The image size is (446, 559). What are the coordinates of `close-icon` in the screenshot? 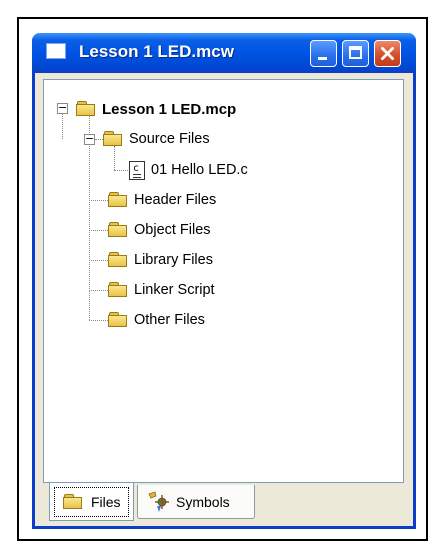 It's located at (387, 53).